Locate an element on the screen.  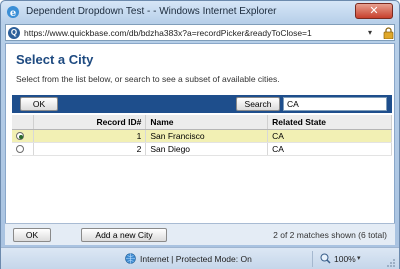
picker-toolbar: OK Search CA is located at coordinates (202, 104).